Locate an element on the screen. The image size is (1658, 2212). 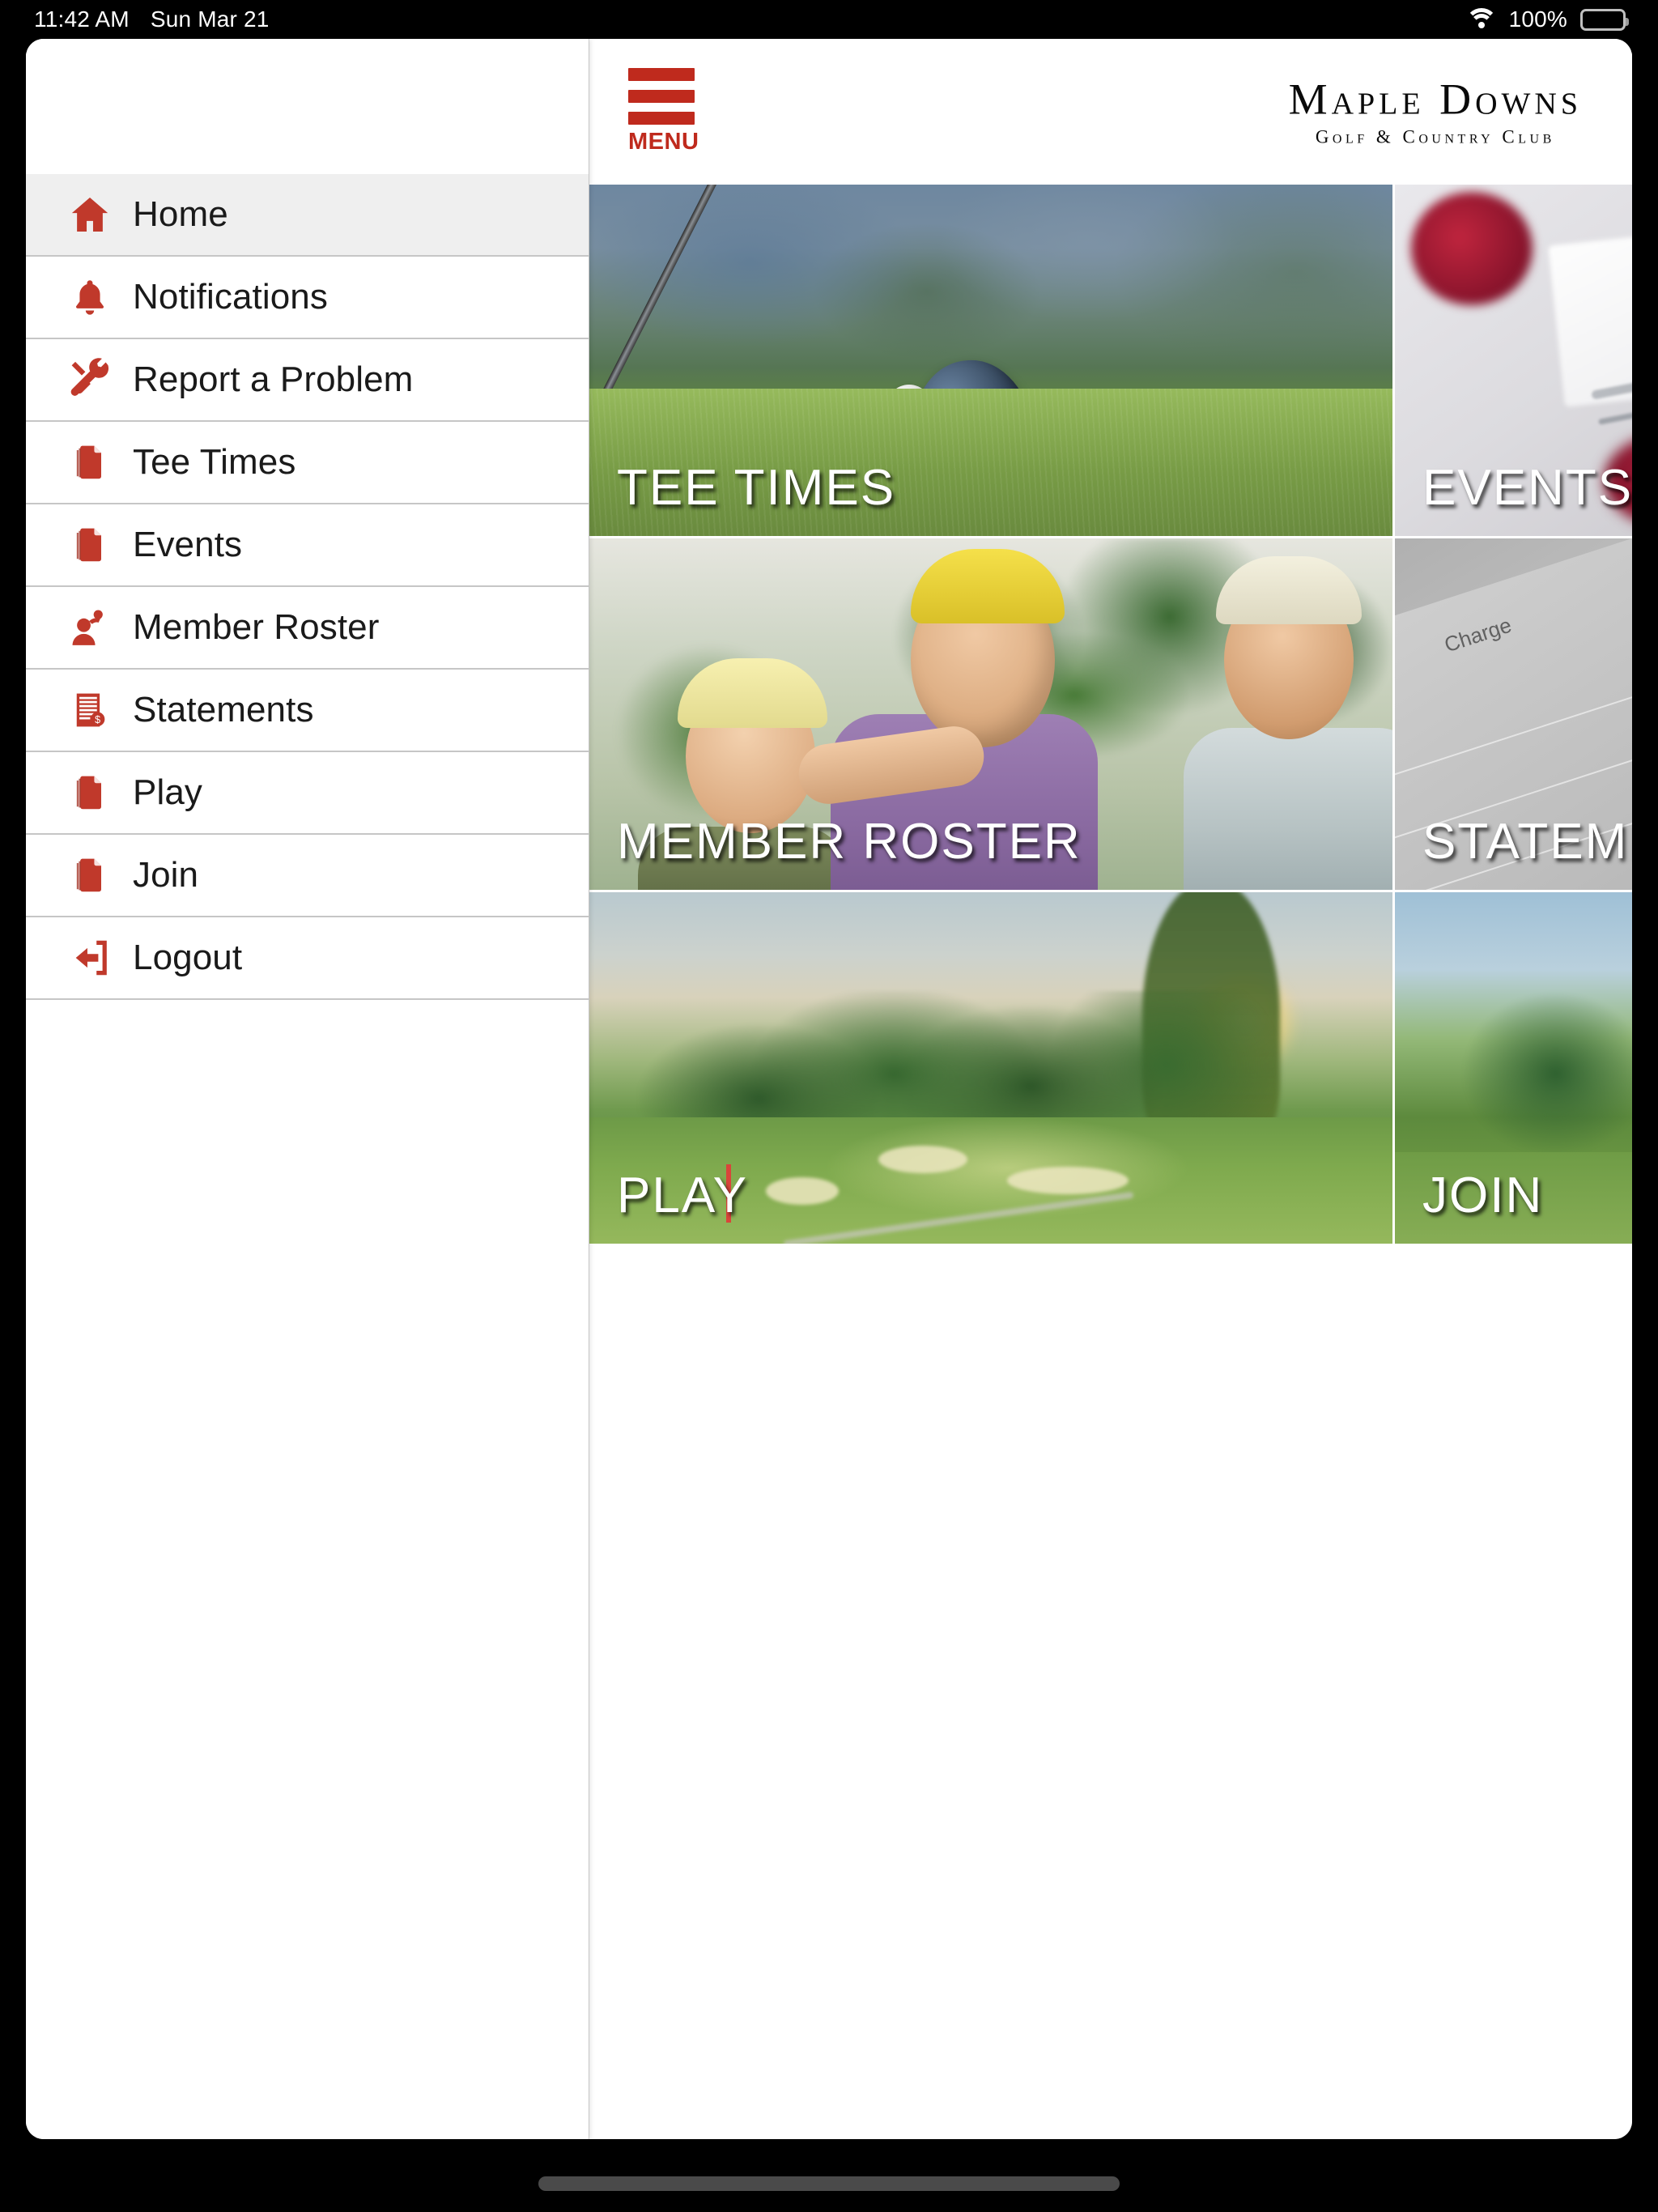
tile-join: JOIN is located at coordinates (1513, 1068).